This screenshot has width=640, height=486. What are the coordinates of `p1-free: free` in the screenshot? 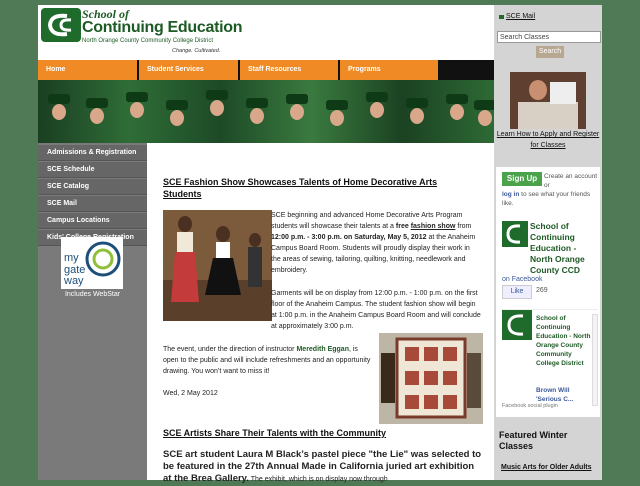 It's located at (402, 226).